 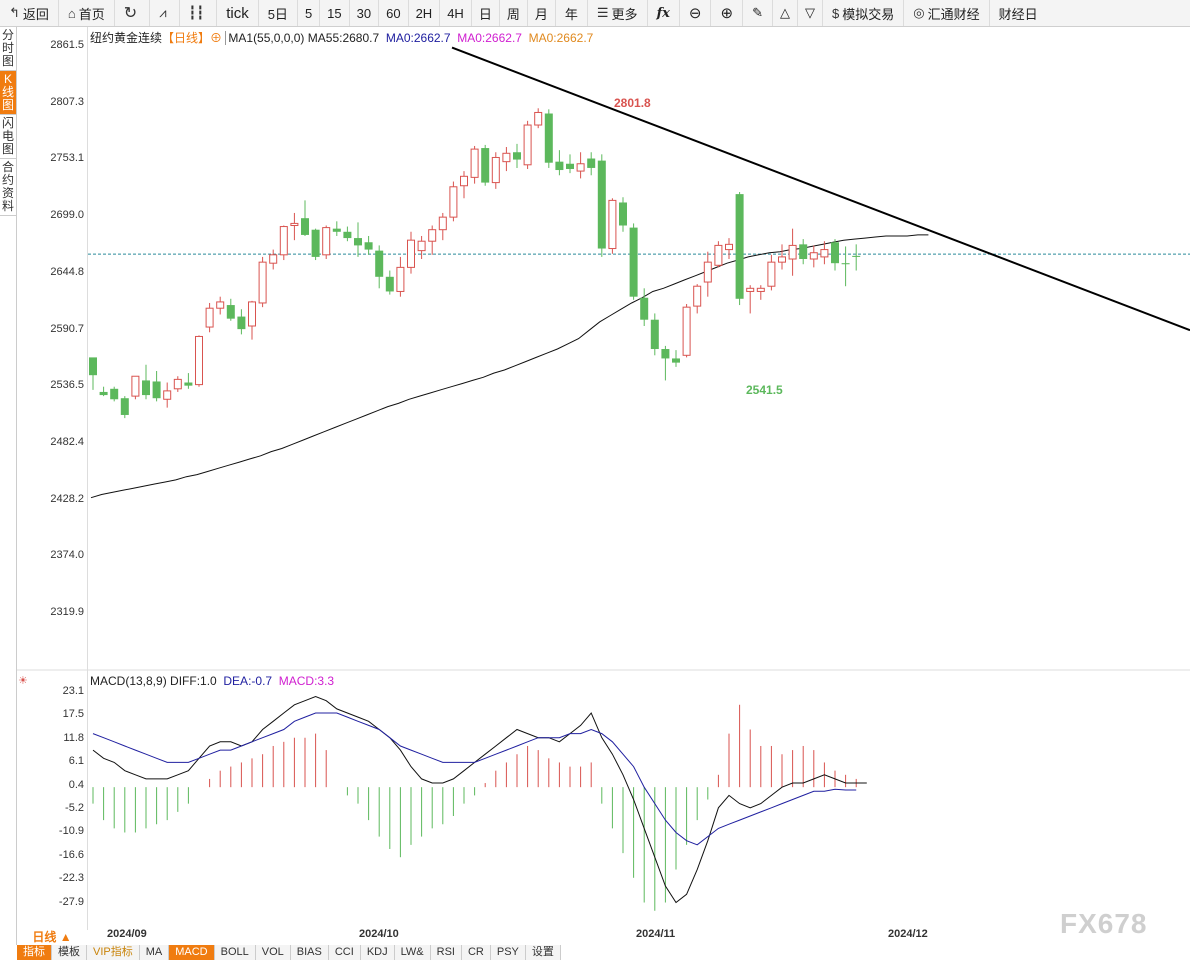 What do you see at coordinates (508, 952) in the screenshot?
I see `tab-psy: PSY` at bounding box center [508, 952].